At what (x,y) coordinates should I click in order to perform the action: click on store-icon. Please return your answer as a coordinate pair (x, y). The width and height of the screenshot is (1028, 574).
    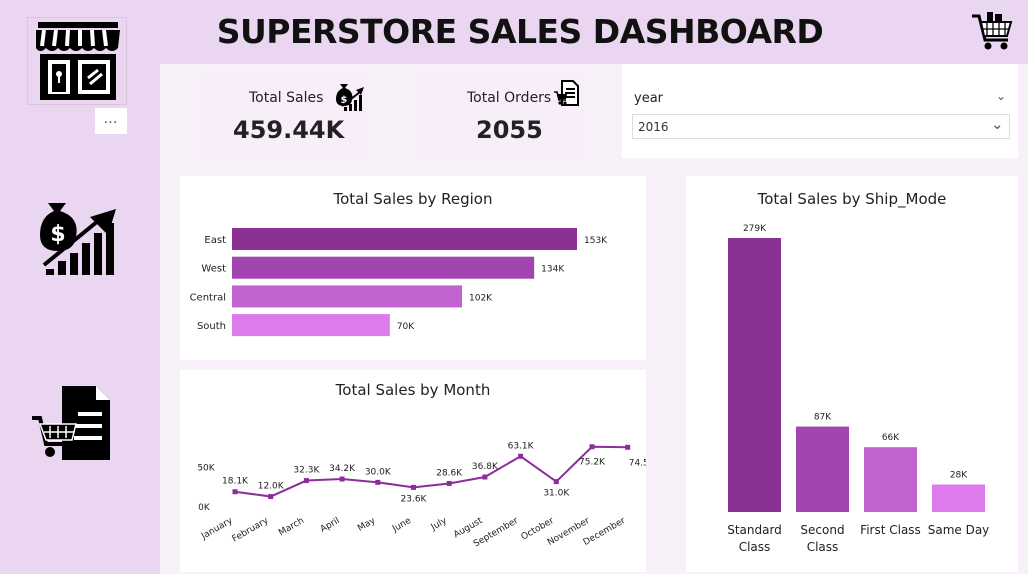
    Looking at the image, I should click on (78, 61).